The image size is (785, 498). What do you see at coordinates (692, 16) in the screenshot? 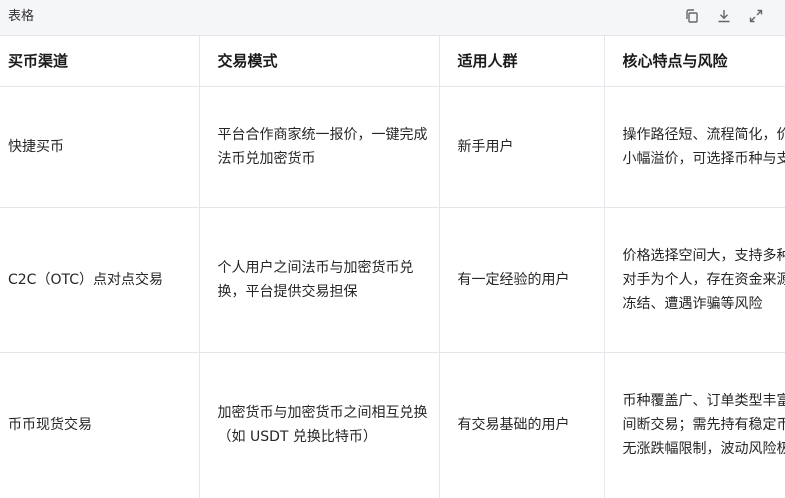
I see `copy-icon` at bounding box center [692, 16].